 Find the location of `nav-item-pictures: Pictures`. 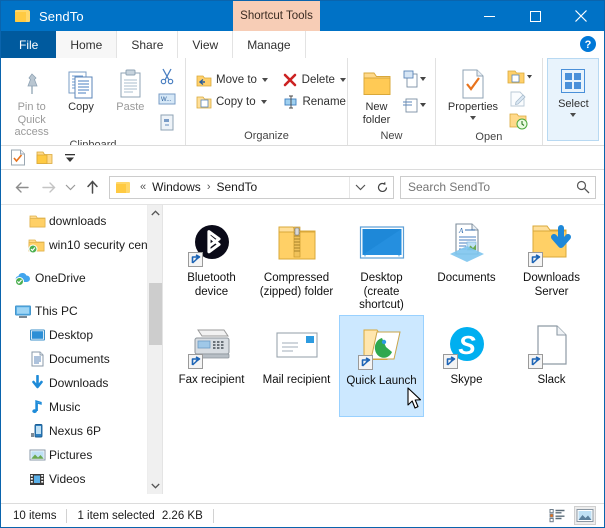

nav-item-pictures: Pictures is located at coordinates (74, 455).